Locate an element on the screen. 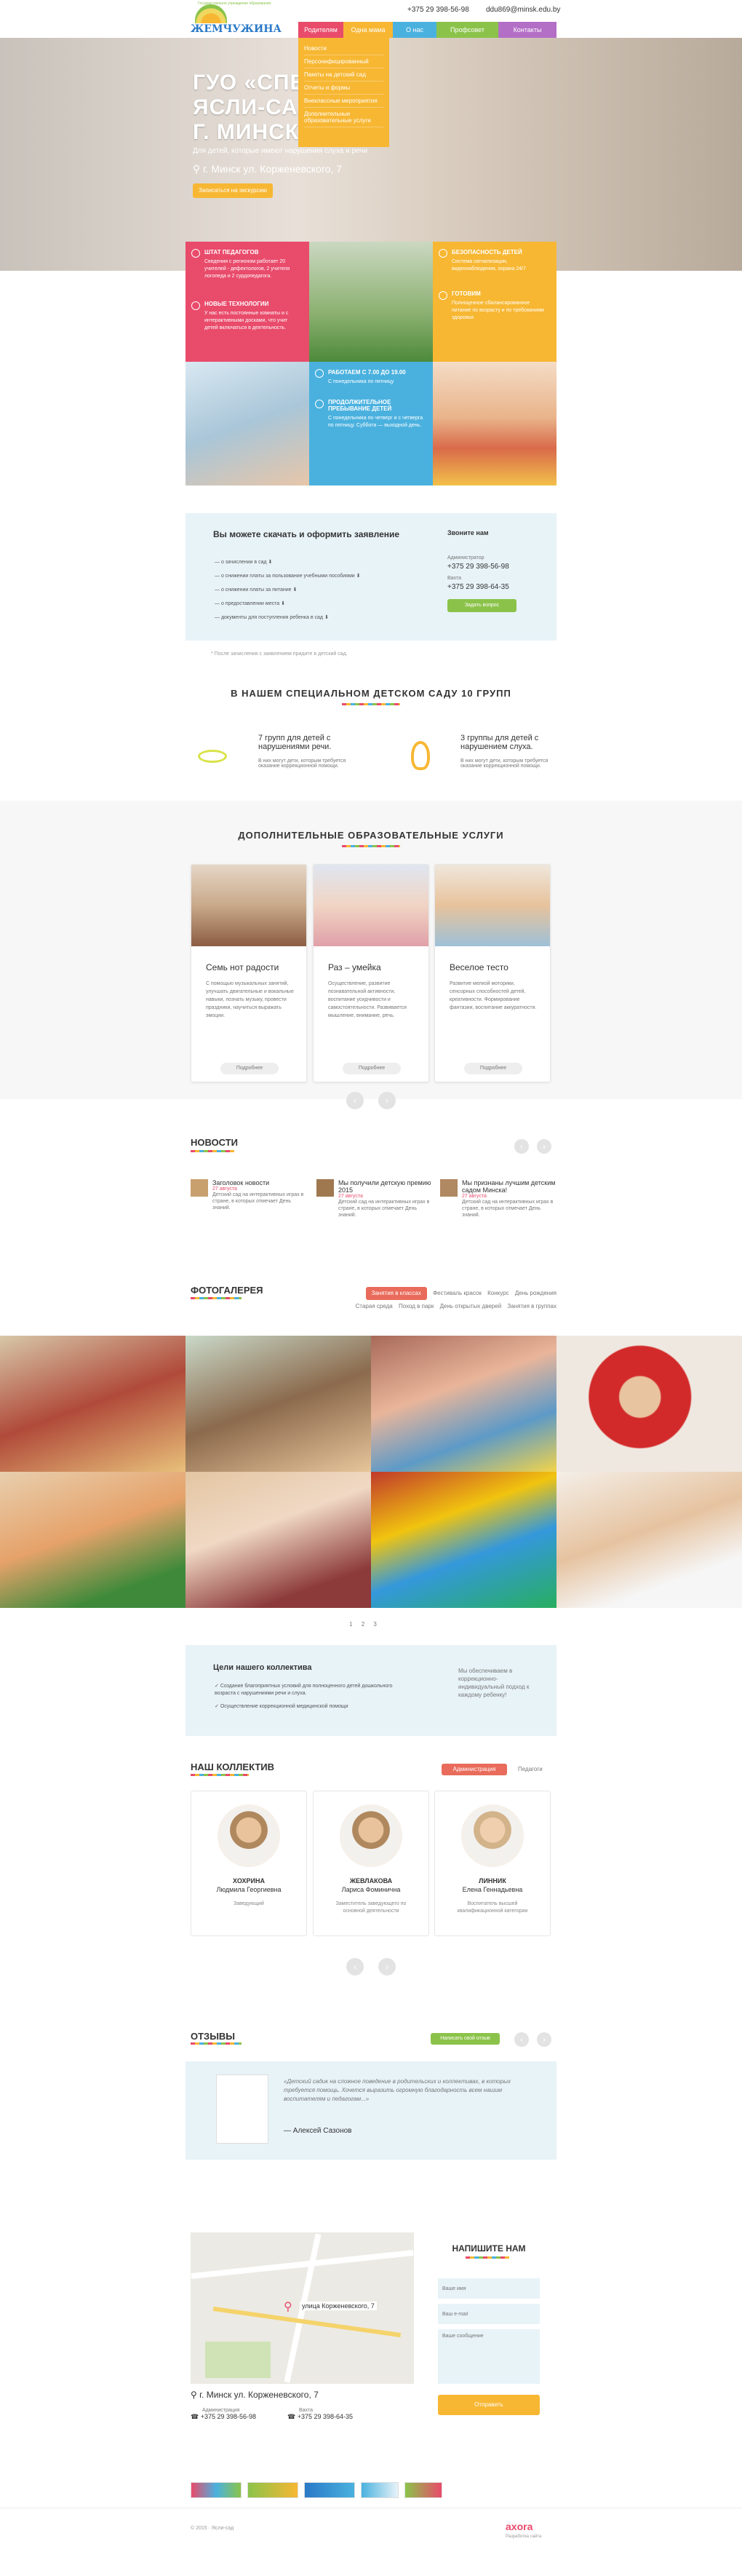 The image size is (742, 2576). gallery-page: 1 is located at coordinates (350, 1624).